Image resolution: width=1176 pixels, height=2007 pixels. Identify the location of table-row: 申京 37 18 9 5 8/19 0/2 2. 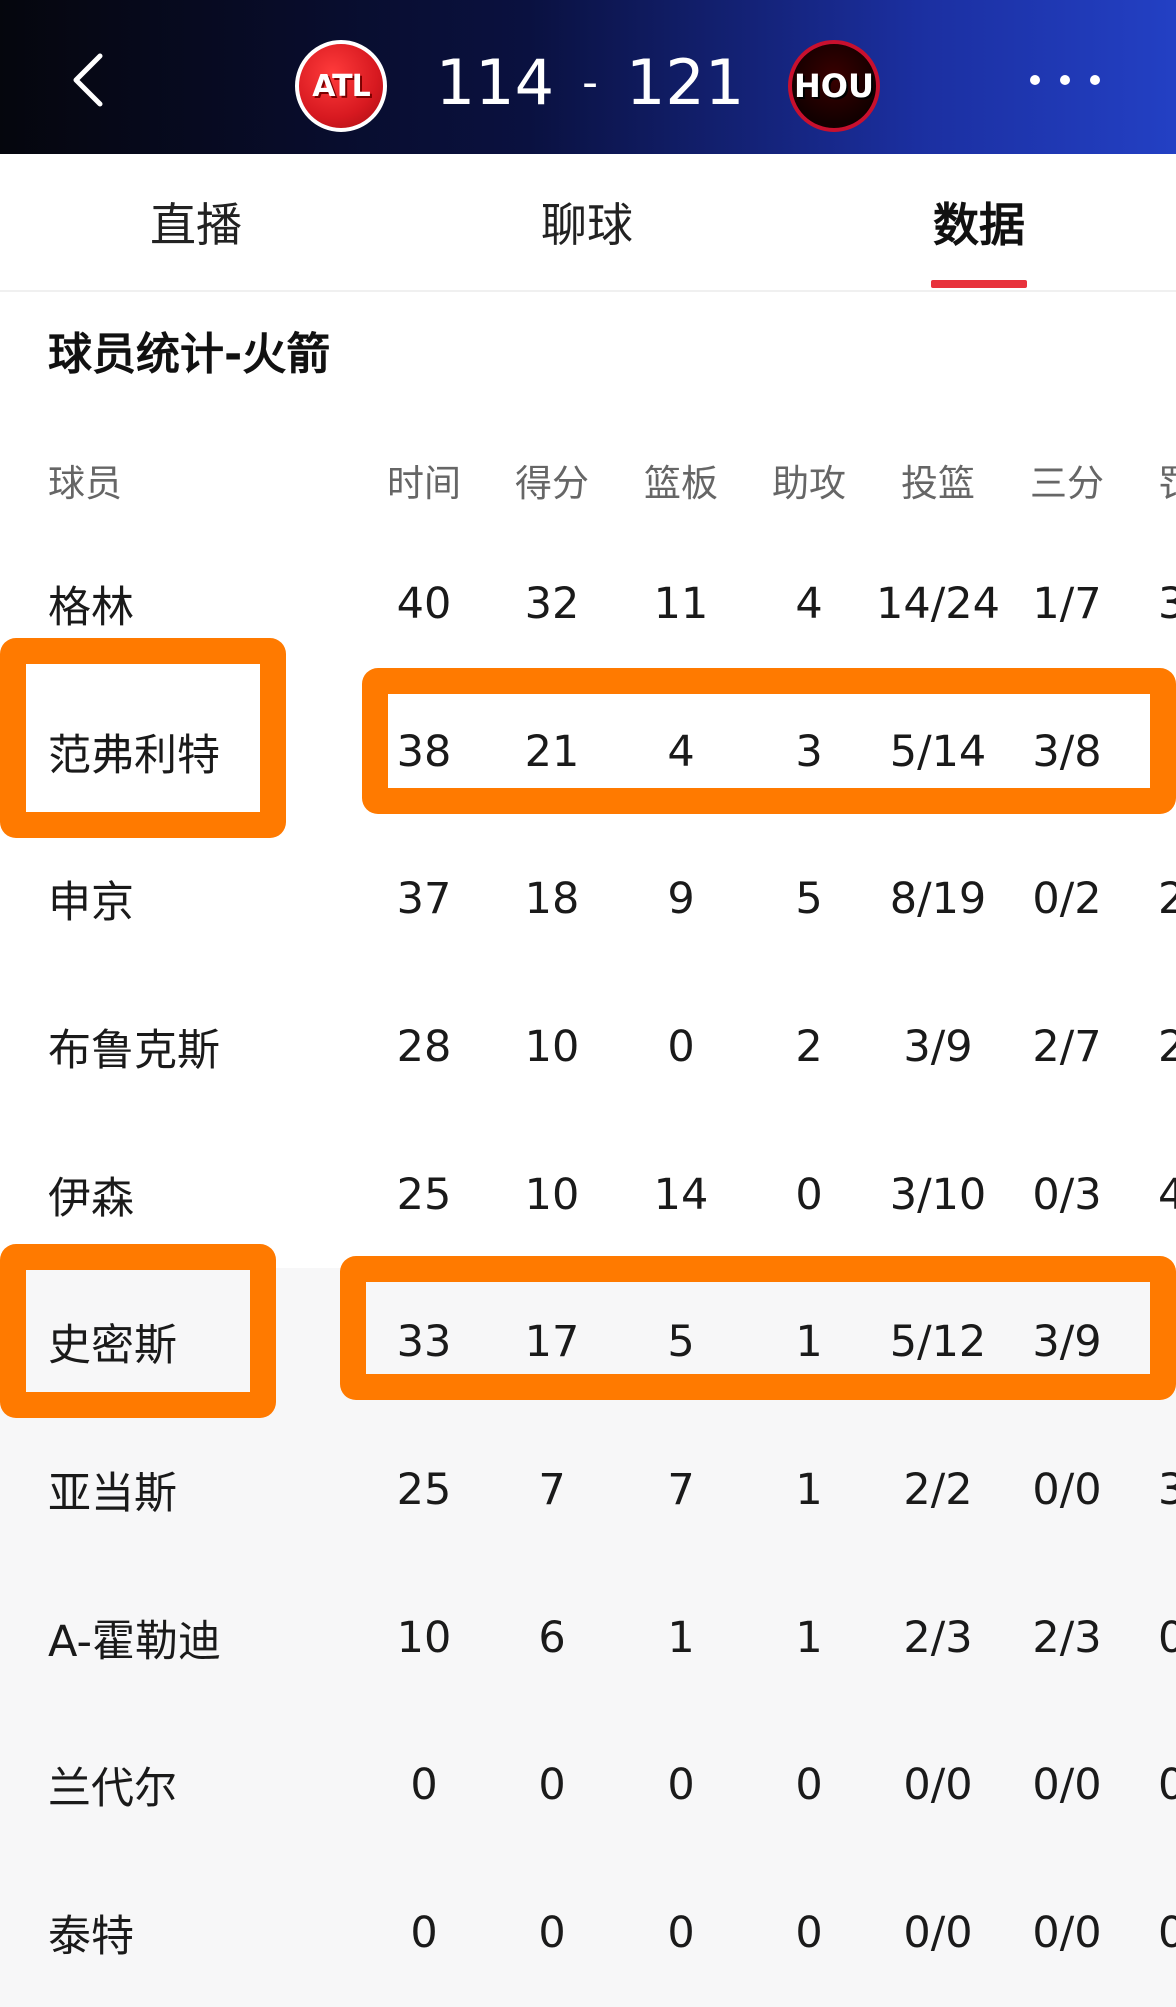
(588, 899).